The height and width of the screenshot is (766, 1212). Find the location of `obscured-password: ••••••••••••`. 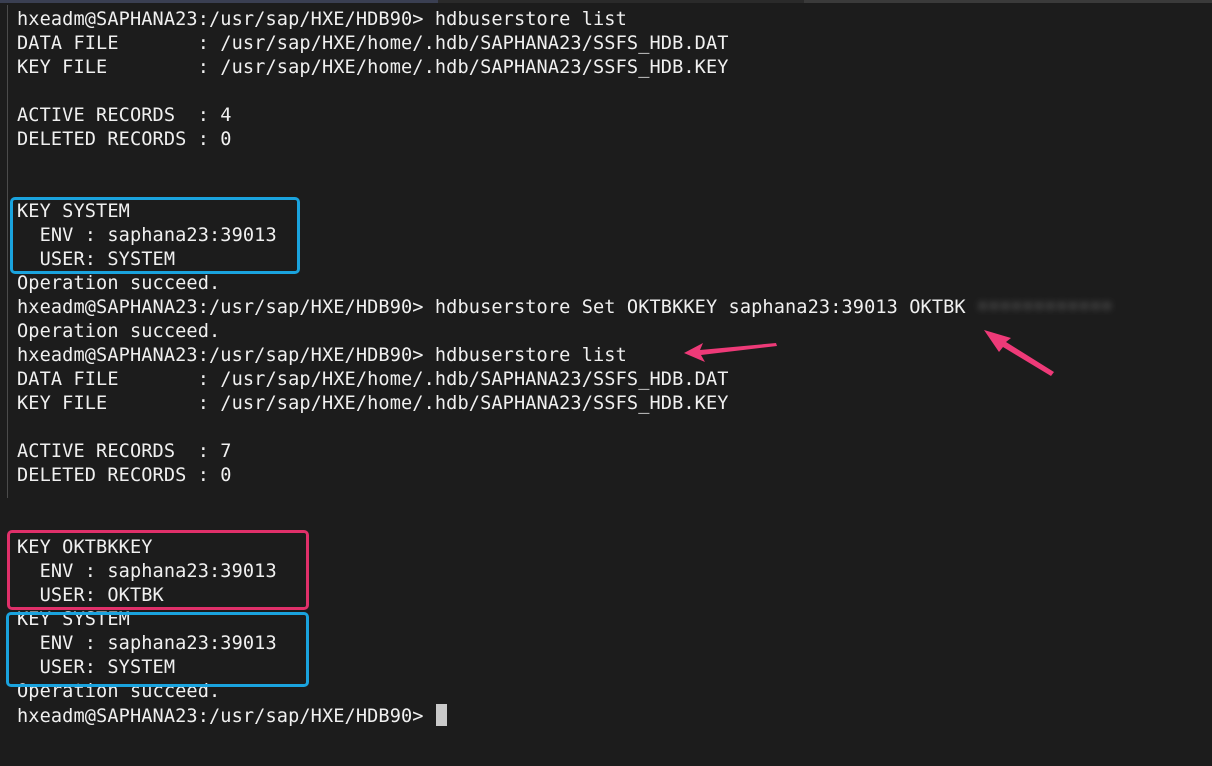

obscured-password: •••••••••••• is located at coordinates (1045, 307).